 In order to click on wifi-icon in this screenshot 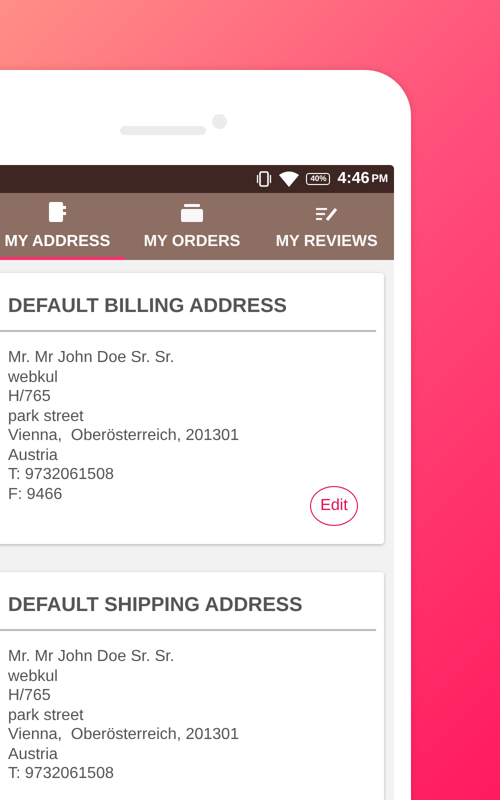, I will do `click(289, 179)`.